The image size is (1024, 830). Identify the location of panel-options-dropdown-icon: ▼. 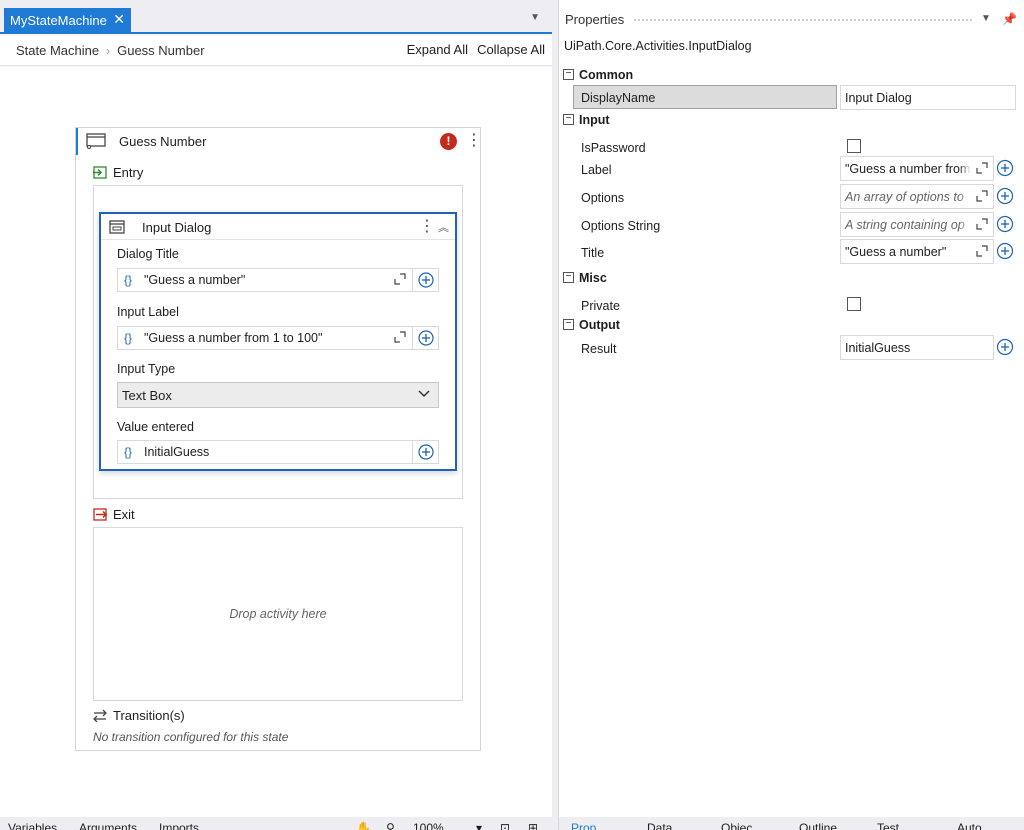
(986, 18).